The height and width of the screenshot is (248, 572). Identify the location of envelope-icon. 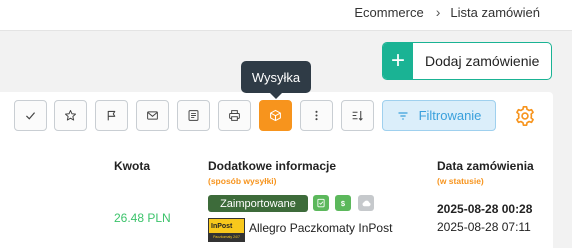
(152, 115).